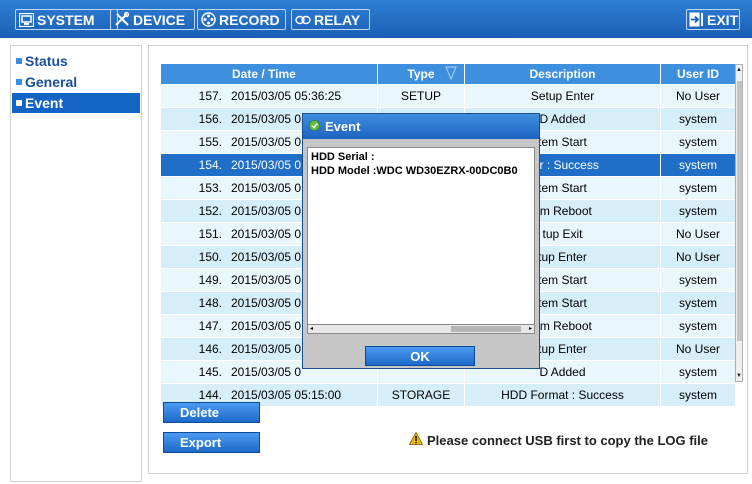 This screenshot has height=484, width=752. Describe the element at coordinates (211, 412) in the screenshot. I see `delete-button: Delete` at that location.